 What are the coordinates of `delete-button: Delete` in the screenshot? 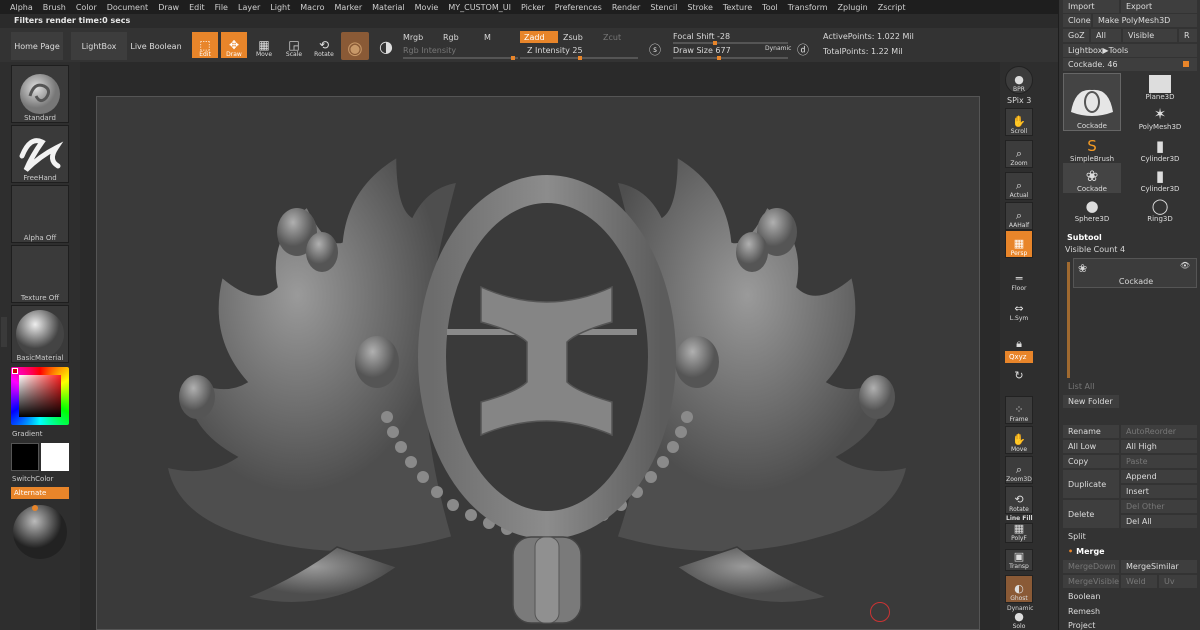 It's located at (1091, 514).